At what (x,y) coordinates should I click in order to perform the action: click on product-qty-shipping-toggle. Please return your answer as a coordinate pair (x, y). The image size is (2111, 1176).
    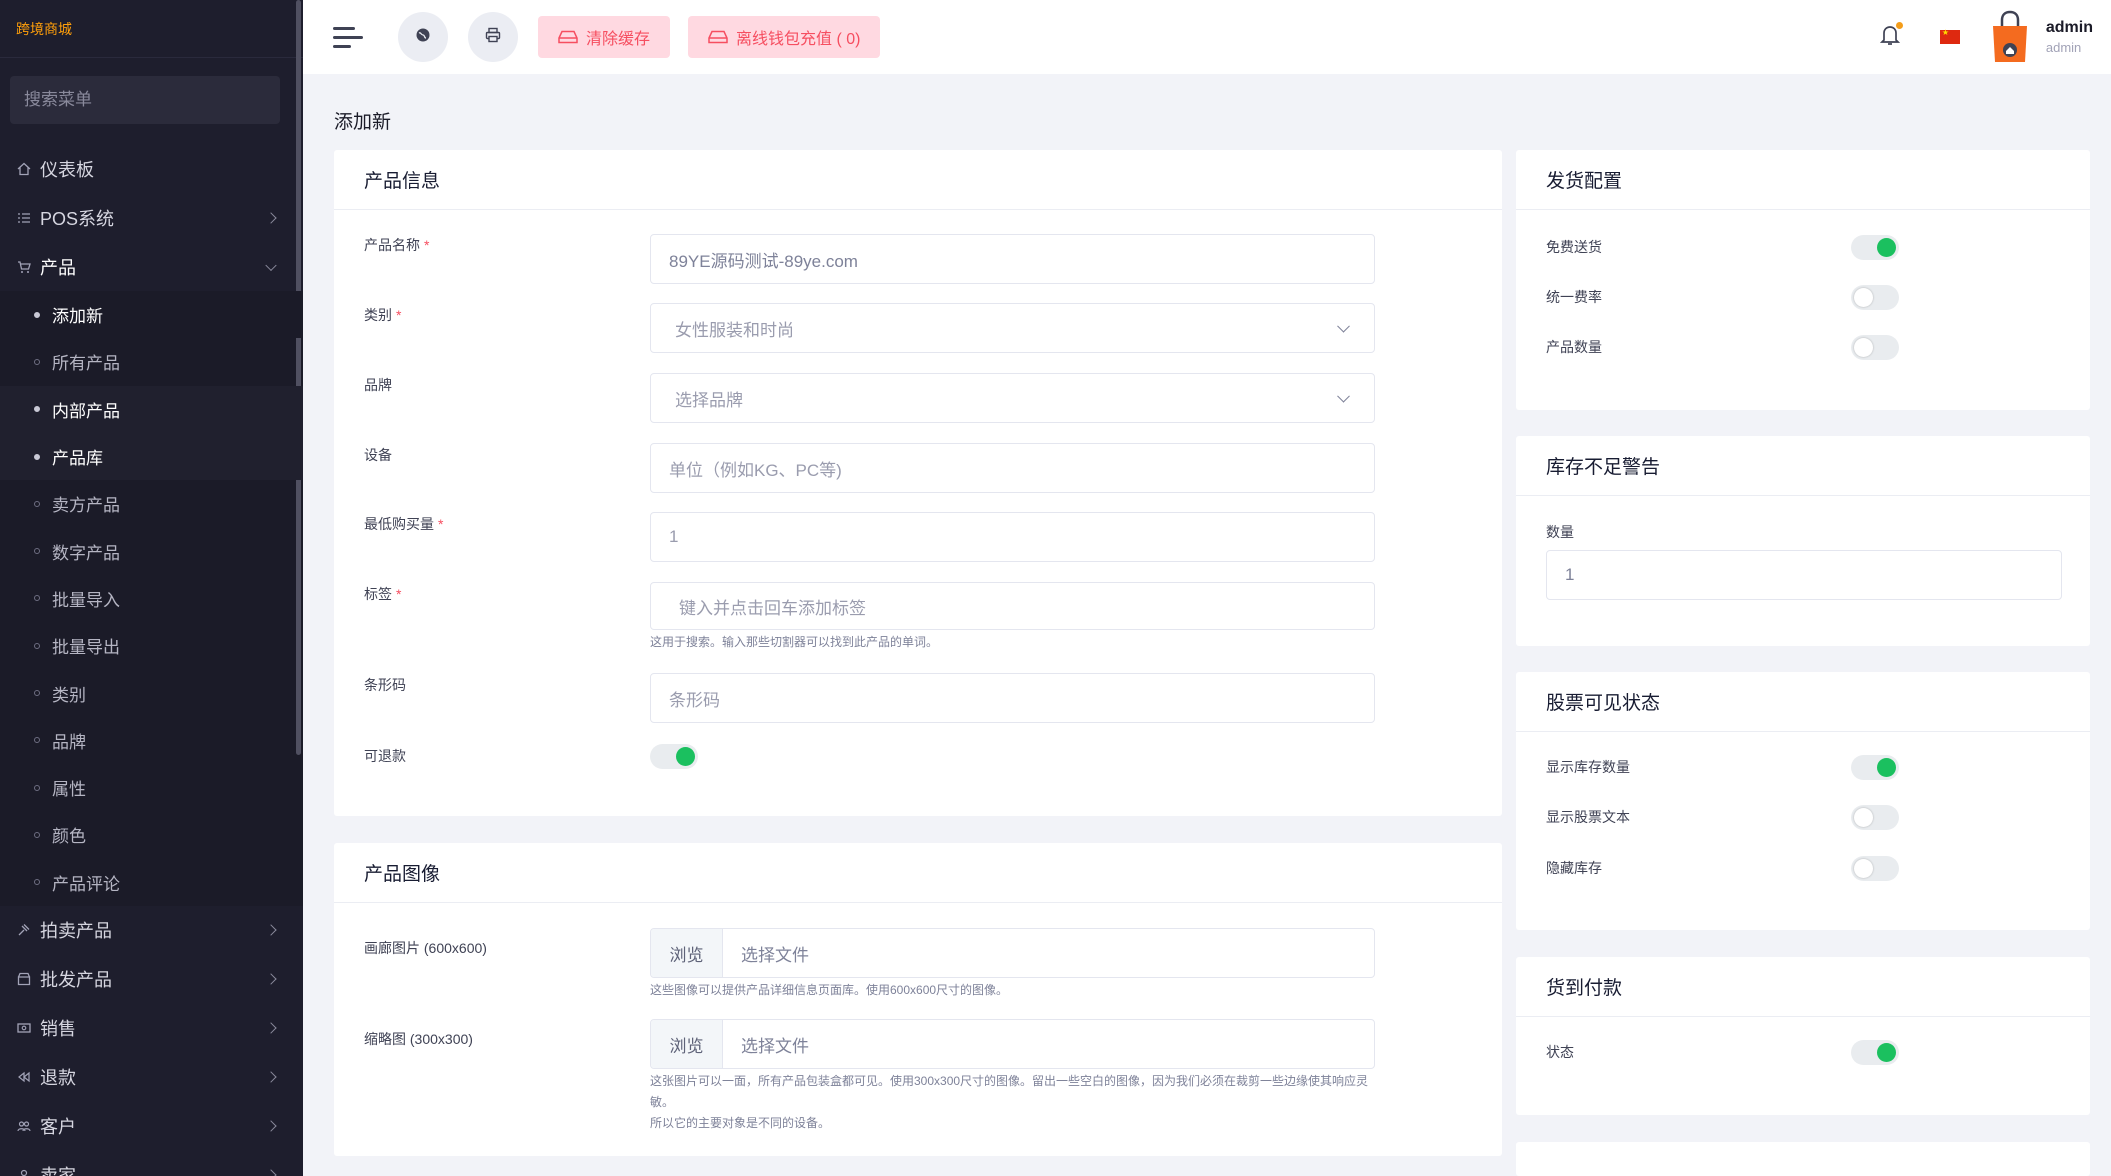
    Looking at the image, I should click on (1875, 347).